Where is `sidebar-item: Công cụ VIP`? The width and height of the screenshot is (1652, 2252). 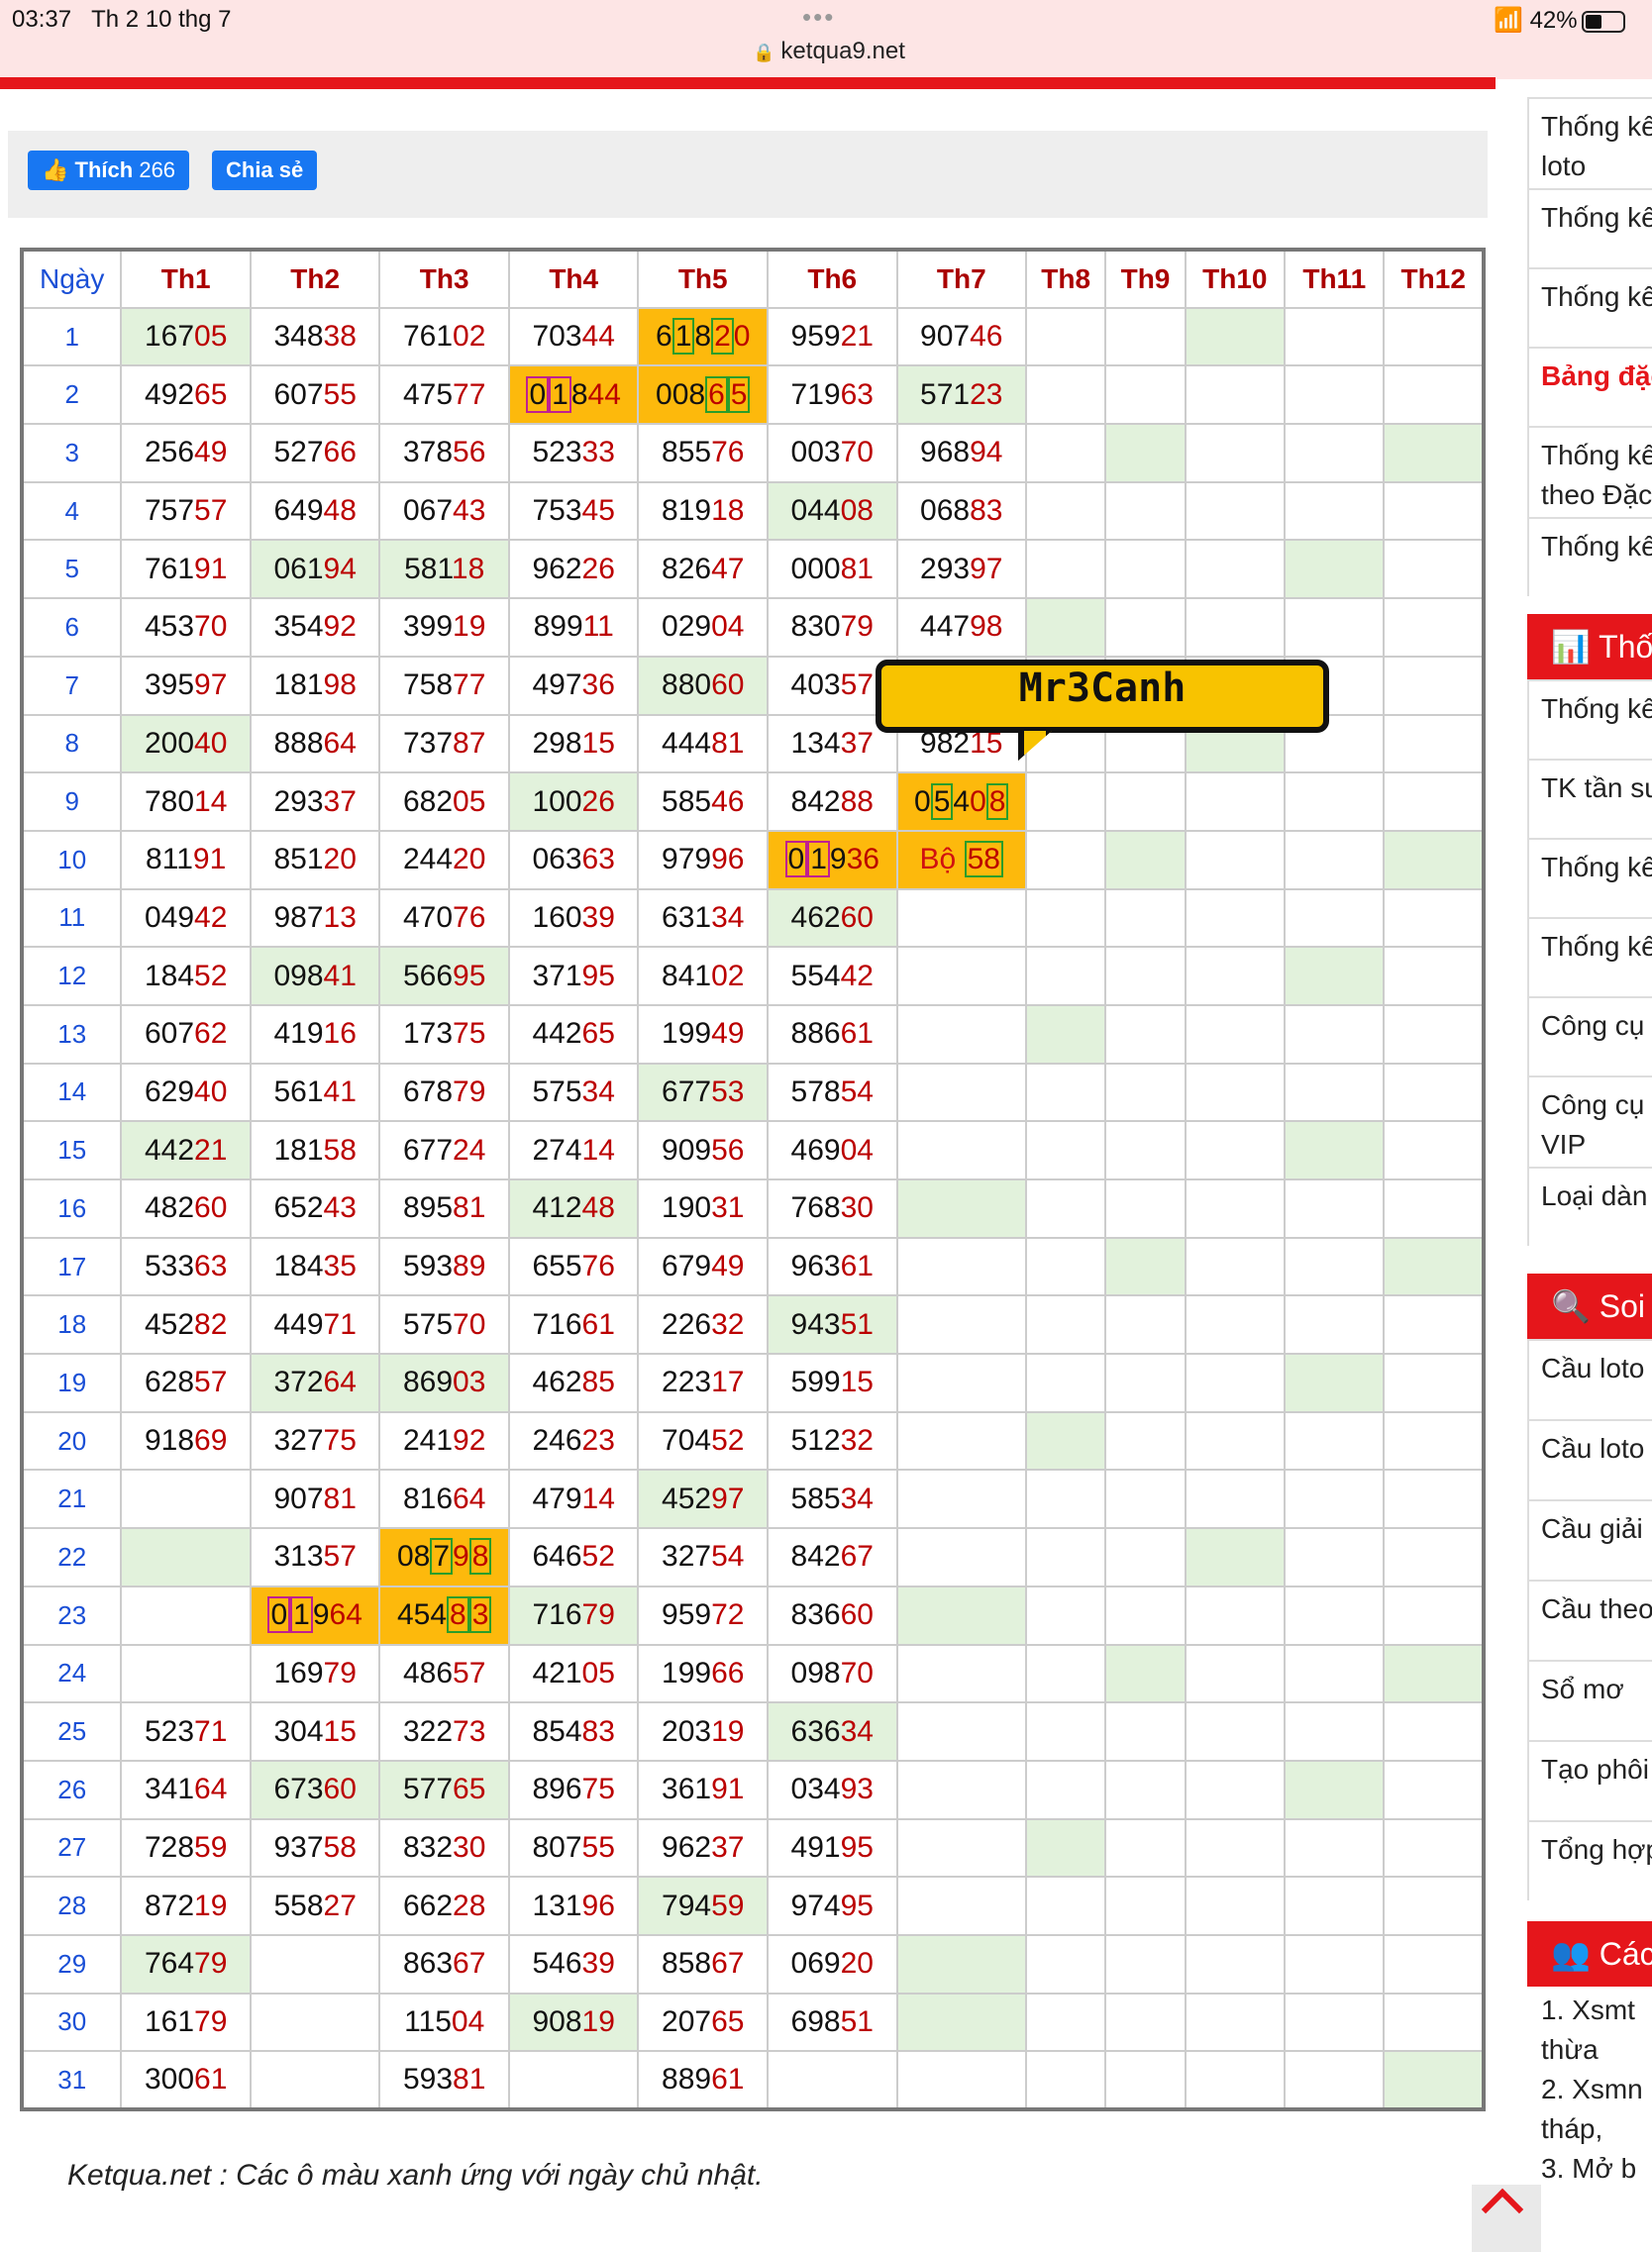 sidebar-item: Công cụ VIP is located at coordinates (1590, 1121).